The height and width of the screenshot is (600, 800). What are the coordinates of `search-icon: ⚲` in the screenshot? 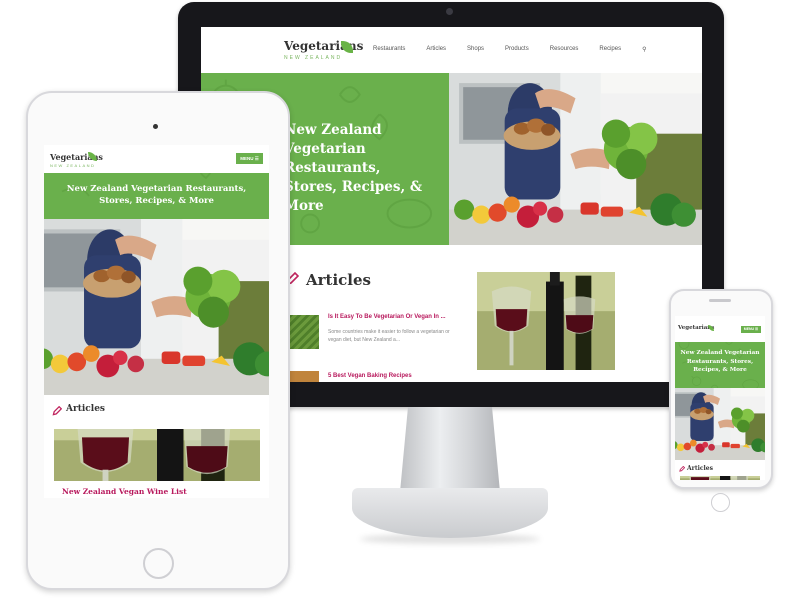 It's located at (644, 49).